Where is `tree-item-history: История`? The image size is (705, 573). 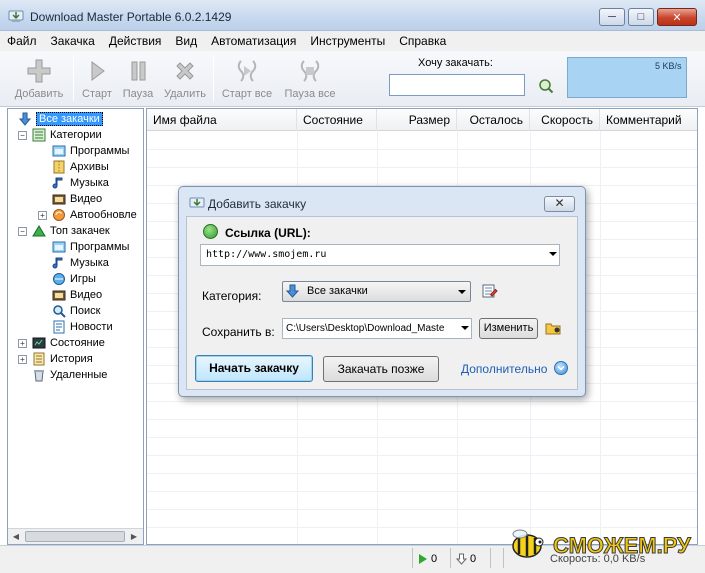
tree-item-history: История is located at coordinates (62, 359).